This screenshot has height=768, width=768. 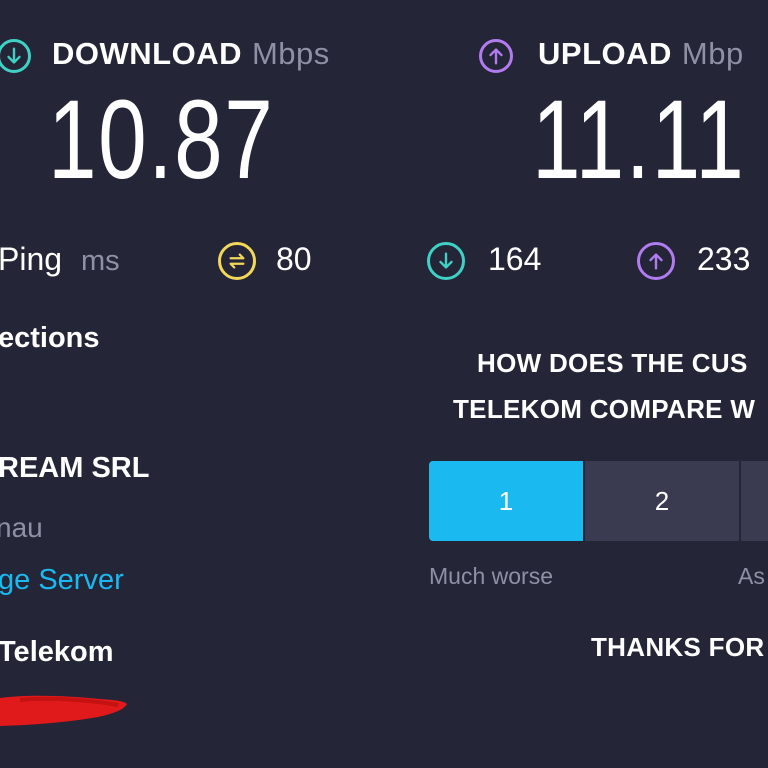 I want to click on download-speed-value: 10.87, so click(x=161, y=139).